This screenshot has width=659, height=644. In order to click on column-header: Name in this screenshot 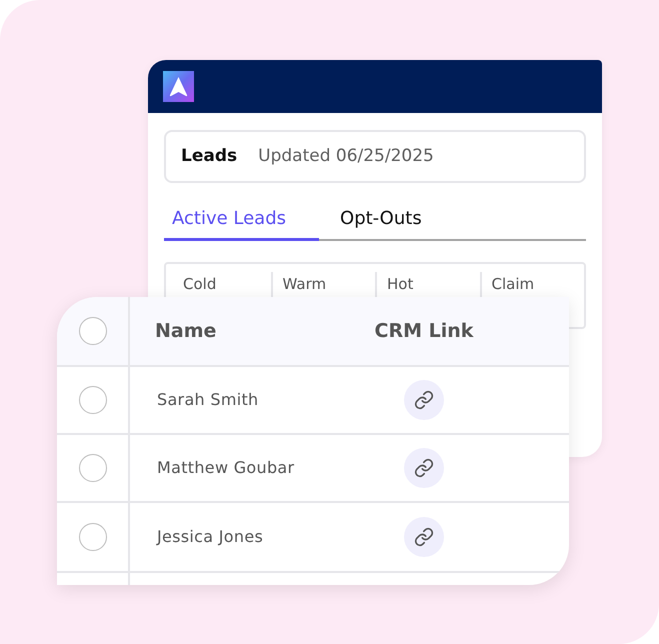, I will do `click(185, 331)`.